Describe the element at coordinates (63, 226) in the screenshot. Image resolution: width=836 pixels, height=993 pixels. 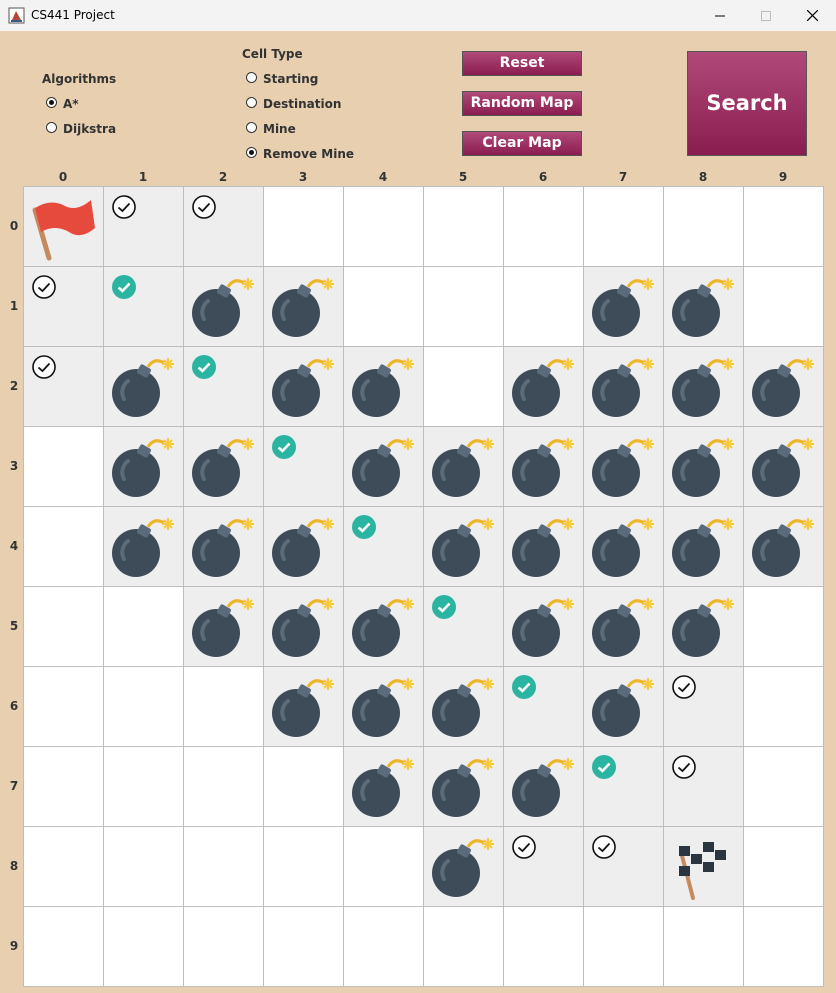
I see `grid-cell-start-flag` at that location.